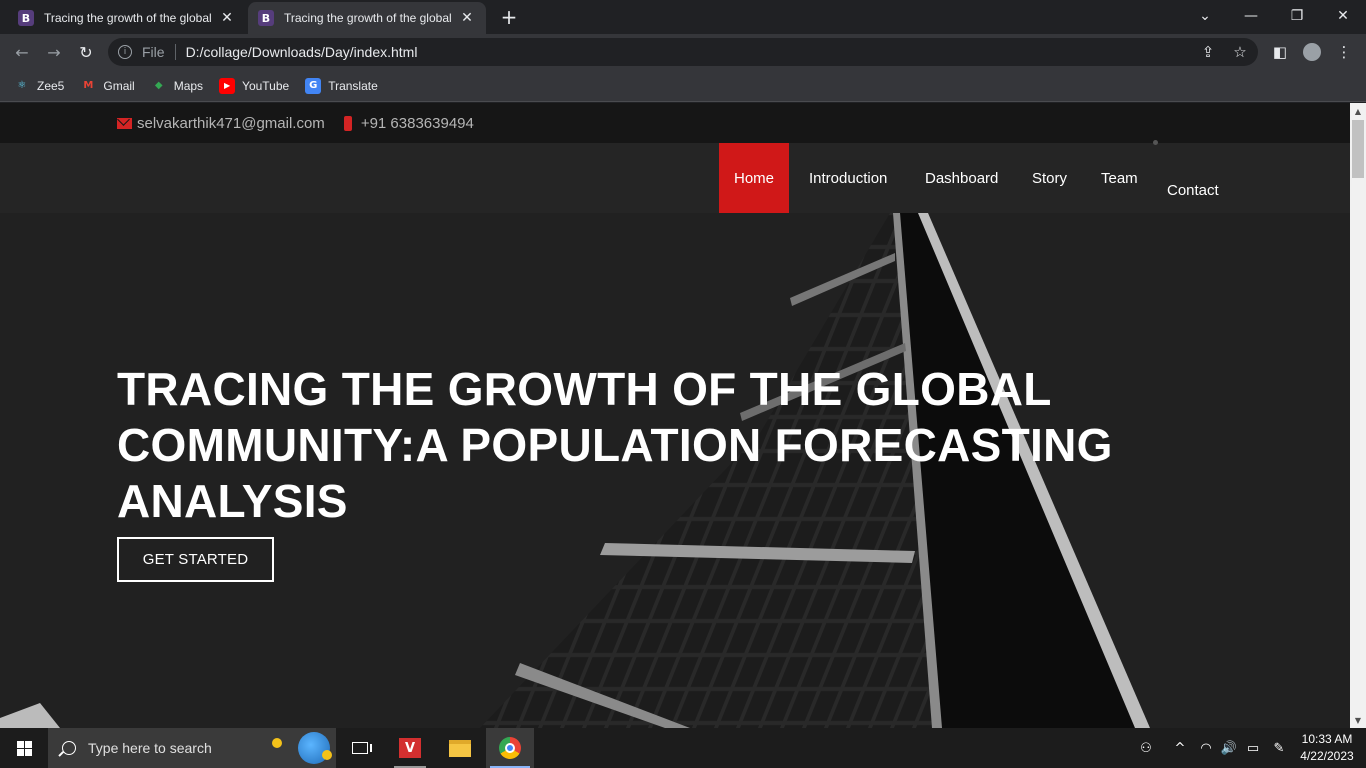  What do you see at coordinates (124, 123) in the screenshot?
I see `envelope-icon` at bounding box center [124, 123].